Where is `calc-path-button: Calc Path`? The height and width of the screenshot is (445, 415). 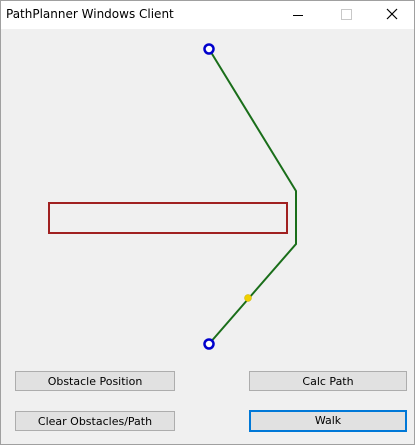 calc-path-button: Calc Path is located at coordinates (328, 381).